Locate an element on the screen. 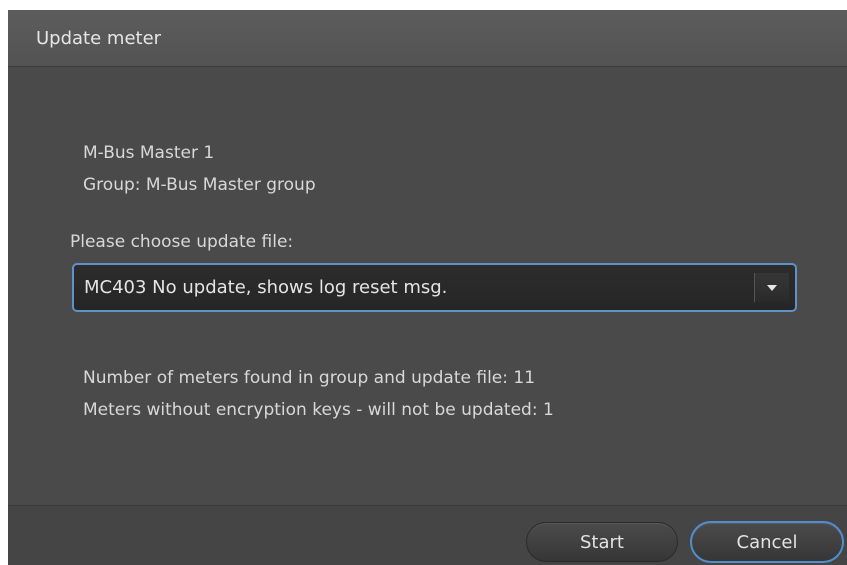  update-file-select: MC403 No update, shows log reset msg. is located at coordinates (434, 287).